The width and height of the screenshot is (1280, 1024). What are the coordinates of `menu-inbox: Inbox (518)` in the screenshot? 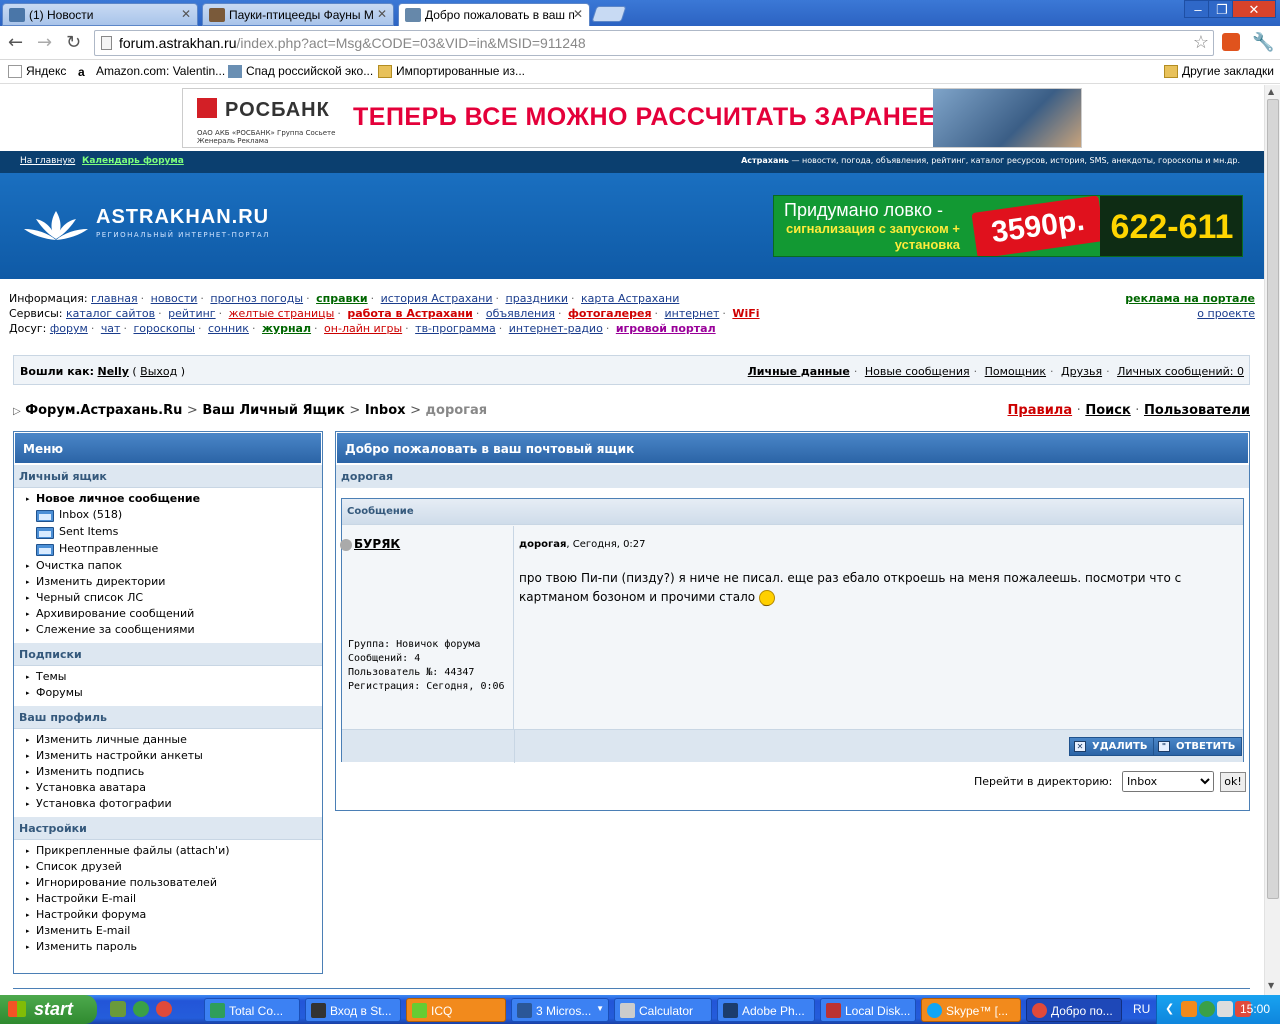 It's located at (168, 515).